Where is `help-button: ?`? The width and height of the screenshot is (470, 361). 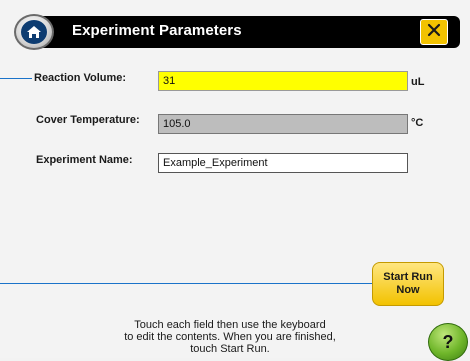 help-button: ? is located at coordinates (448, 342).